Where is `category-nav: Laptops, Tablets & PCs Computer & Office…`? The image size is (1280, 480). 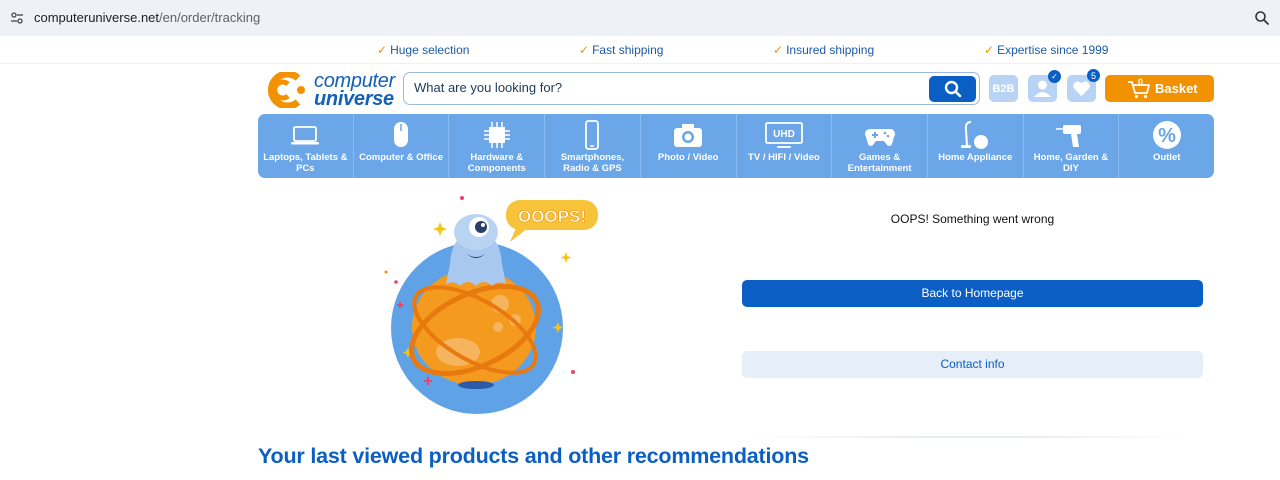
category-nav: Laptops, Tablets & PCs Computer & Office… is located at coordinates (736, 146).